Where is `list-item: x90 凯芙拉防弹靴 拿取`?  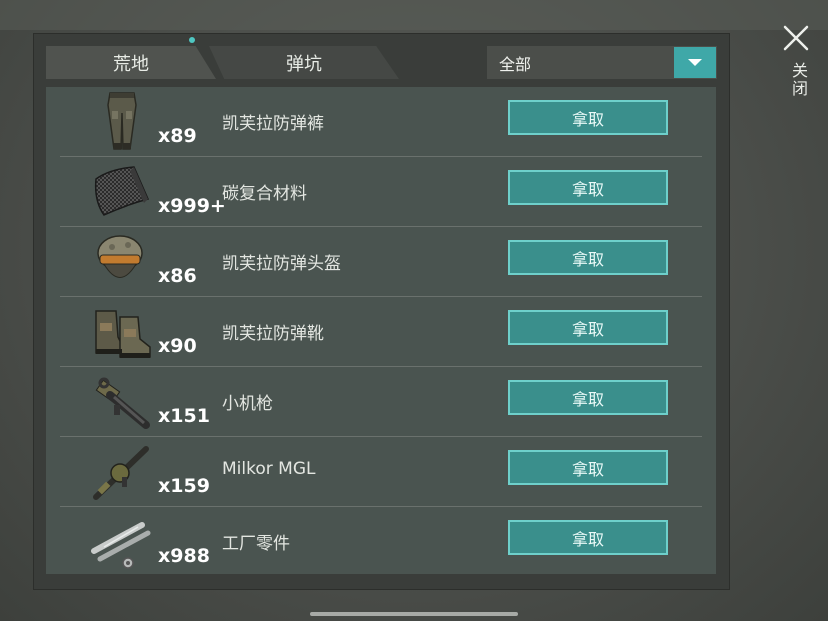 list-item: x90 凯芙拉防弹靴 拿取 is located at coordinates (381, 332).